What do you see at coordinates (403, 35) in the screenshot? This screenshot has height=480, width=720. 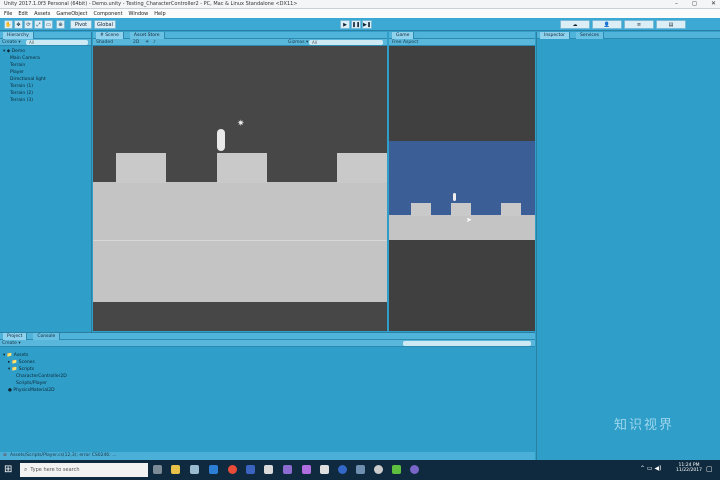 I see `tab-game: Game` at bounding box center [403, 35].